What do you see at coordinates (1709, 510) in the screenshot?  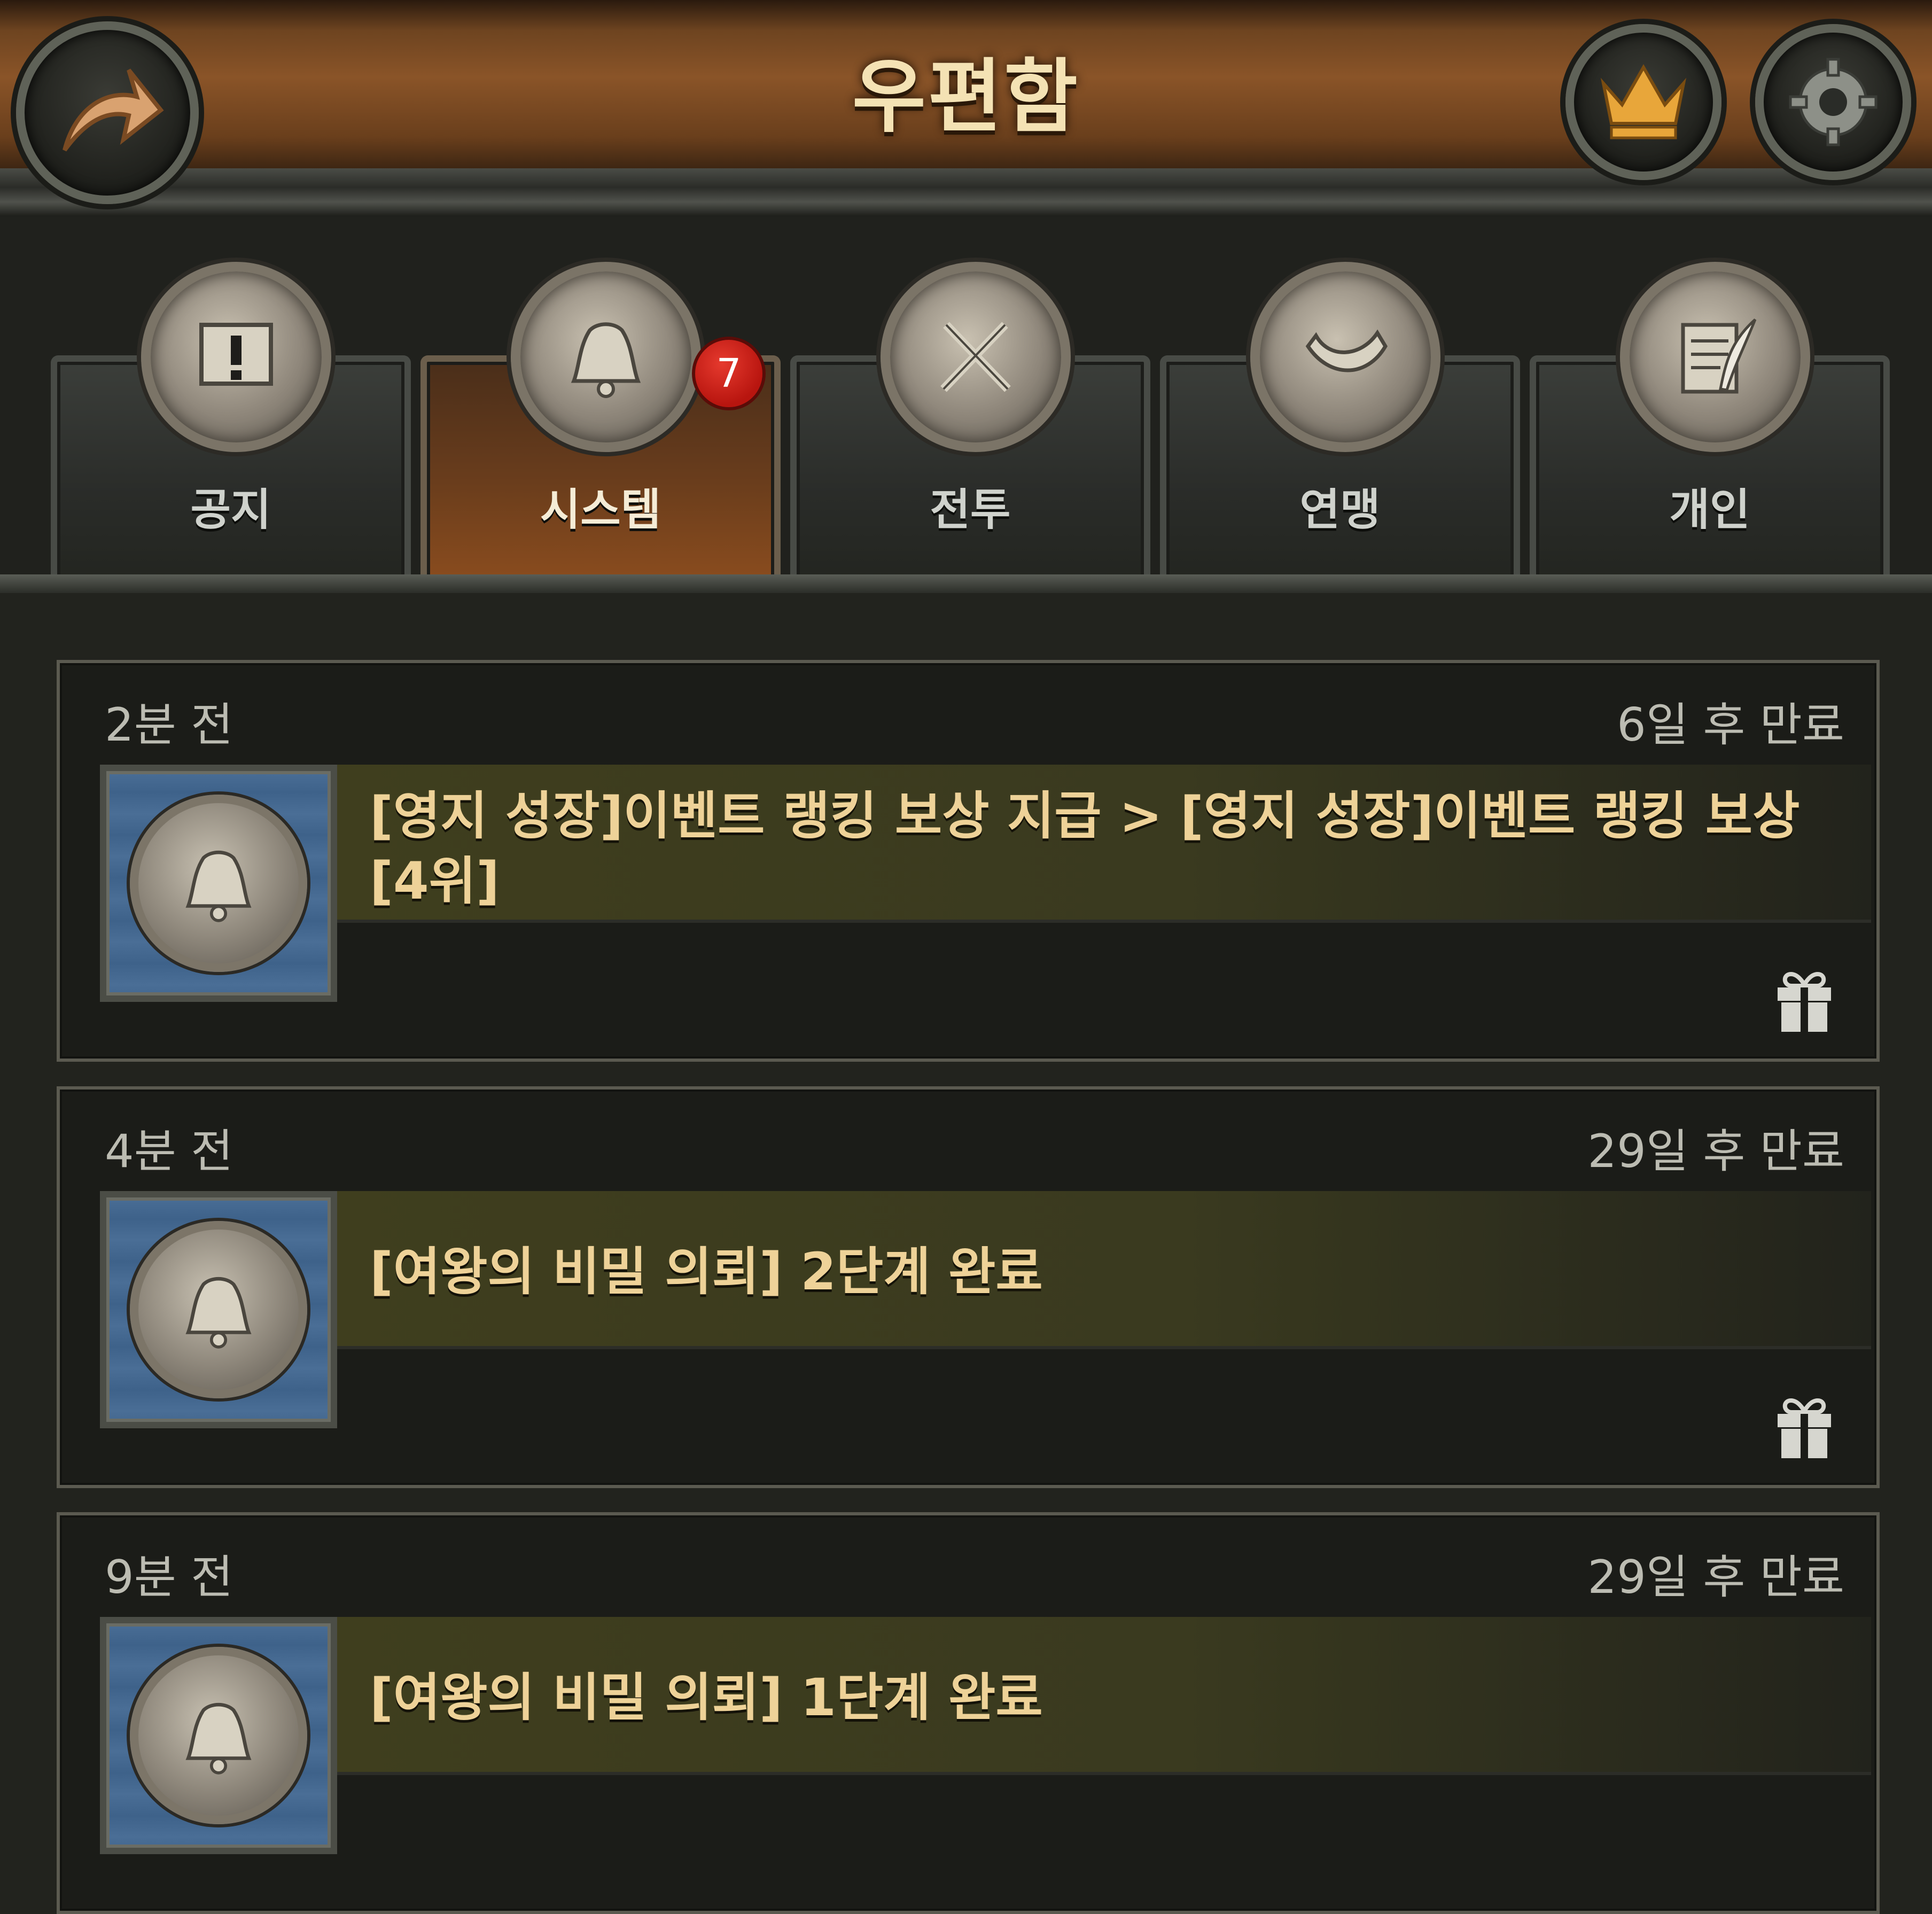 I see `tab-personal-label: 개인` at bounding box center [1709, 510].